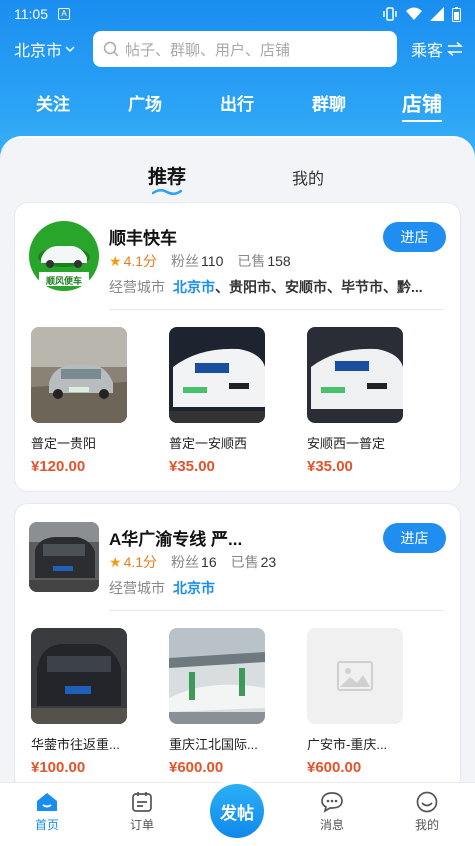 This screenshot has height=846, width=475. What do you see at coordinates (47, 812) in the screenshot?
I see `nav-home: 首页` at bounding box center [47, 812].